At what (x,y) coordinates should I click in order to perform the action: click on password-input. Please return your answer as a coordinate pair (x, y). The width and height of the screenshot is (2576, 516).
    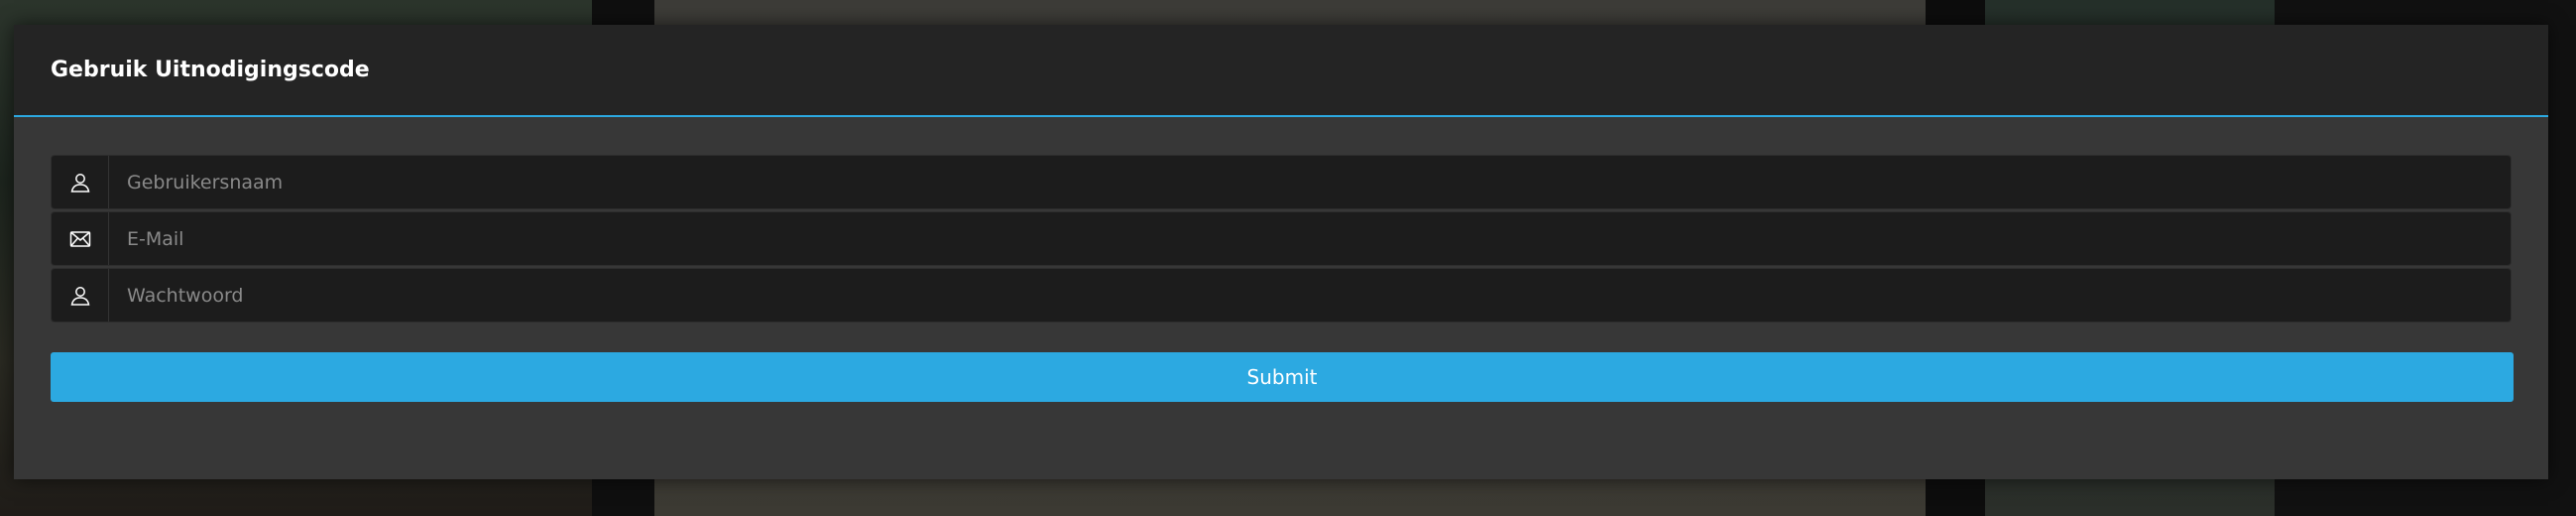
    Looking at the image, I should click on (1310, 295).